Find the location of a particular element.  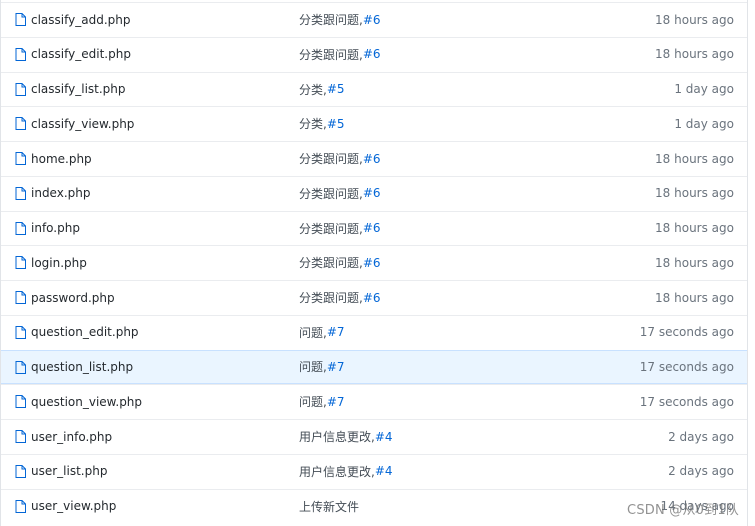

file-row: password.php 分类跟问题, #6 18 hours ago is located at coordinates (374, 297).